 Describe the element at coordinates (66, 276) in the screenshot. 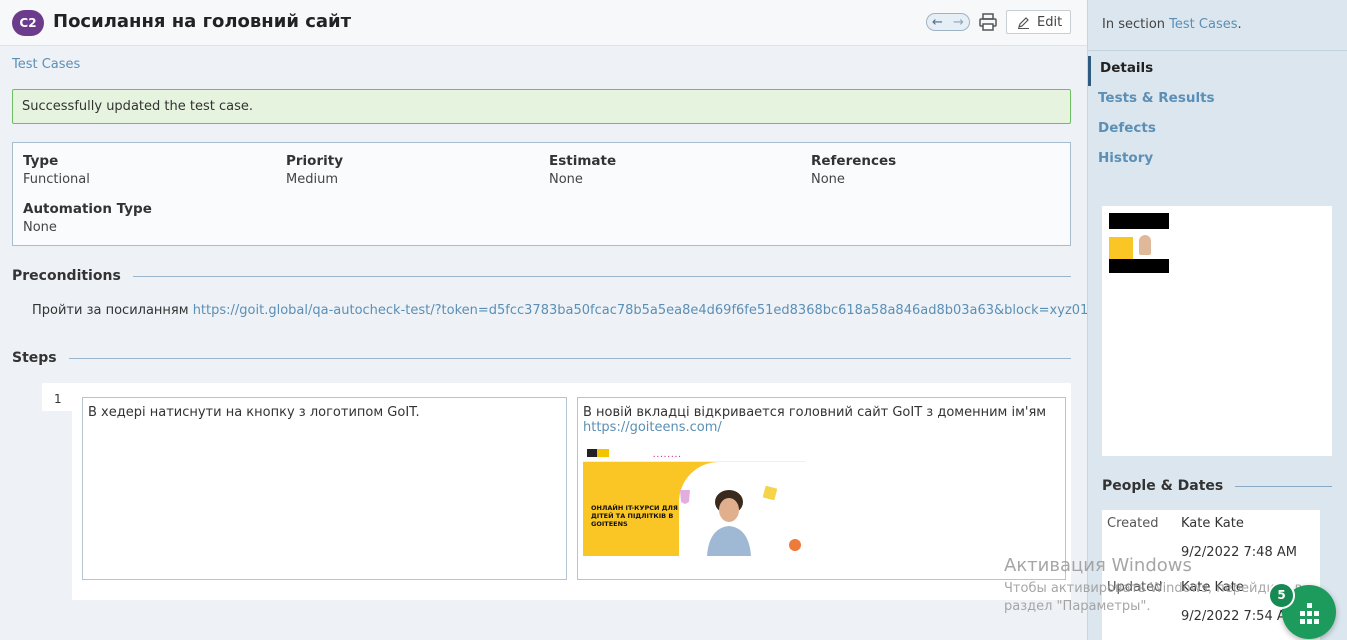

I see `section-title: Preconditions` at that location.